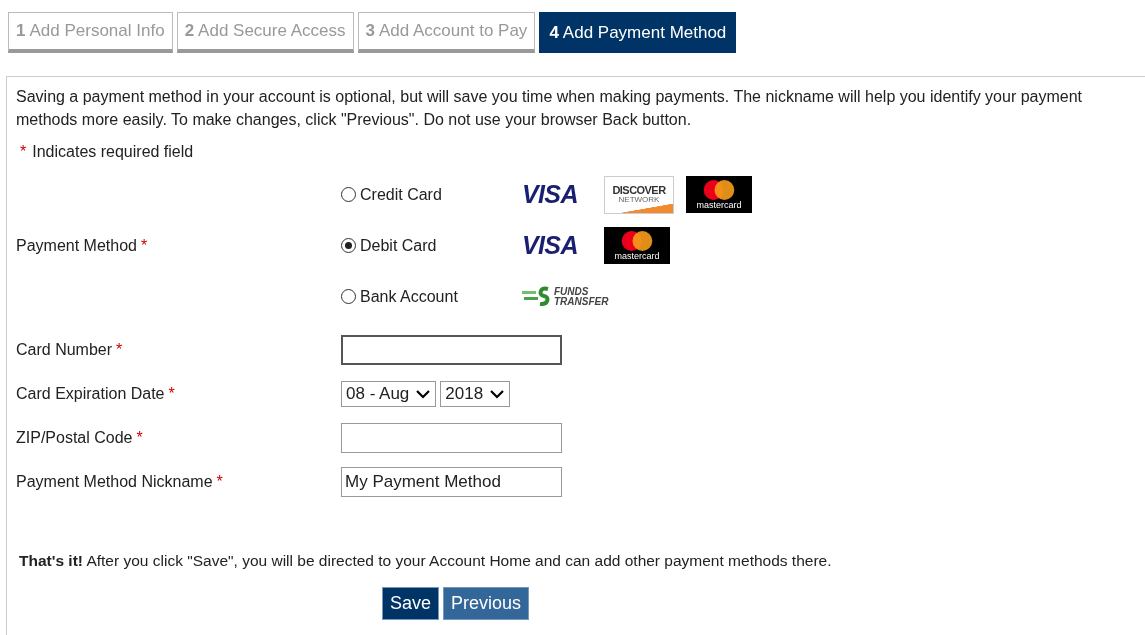  What do you see at coordinates (451, 482) in the screenshot?
I see `text-field: My Payment Method` at bounding box center [451, 482].